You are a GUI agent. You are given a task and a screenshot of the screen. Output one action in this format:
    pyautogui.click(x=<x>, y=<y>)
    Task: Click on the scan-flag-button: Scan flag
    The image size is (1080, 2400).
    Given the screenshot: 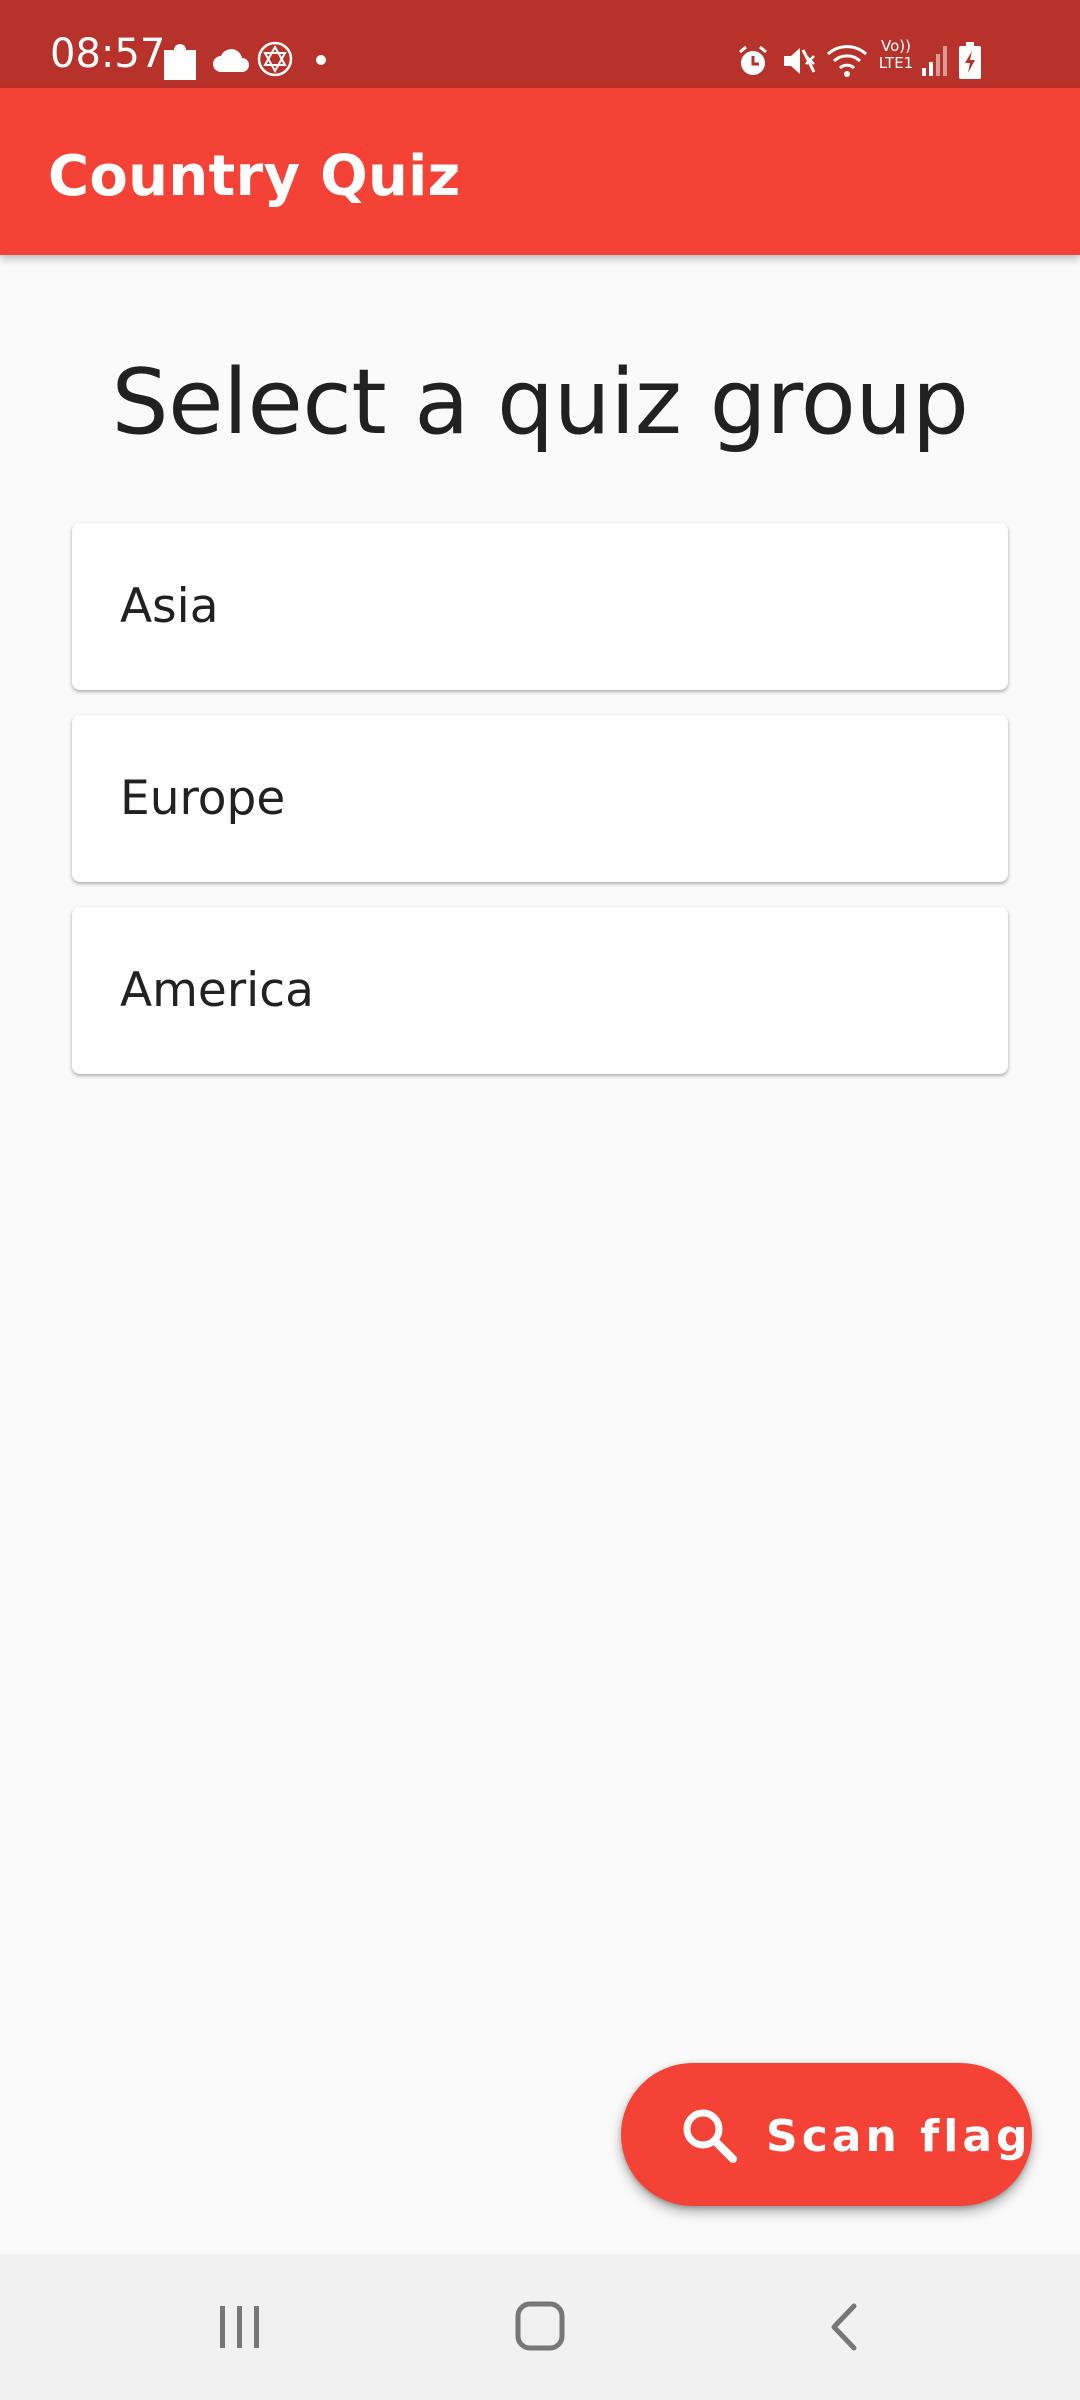 What is the action you would take?
    pyautogui.click(x=826, y=2134)
    